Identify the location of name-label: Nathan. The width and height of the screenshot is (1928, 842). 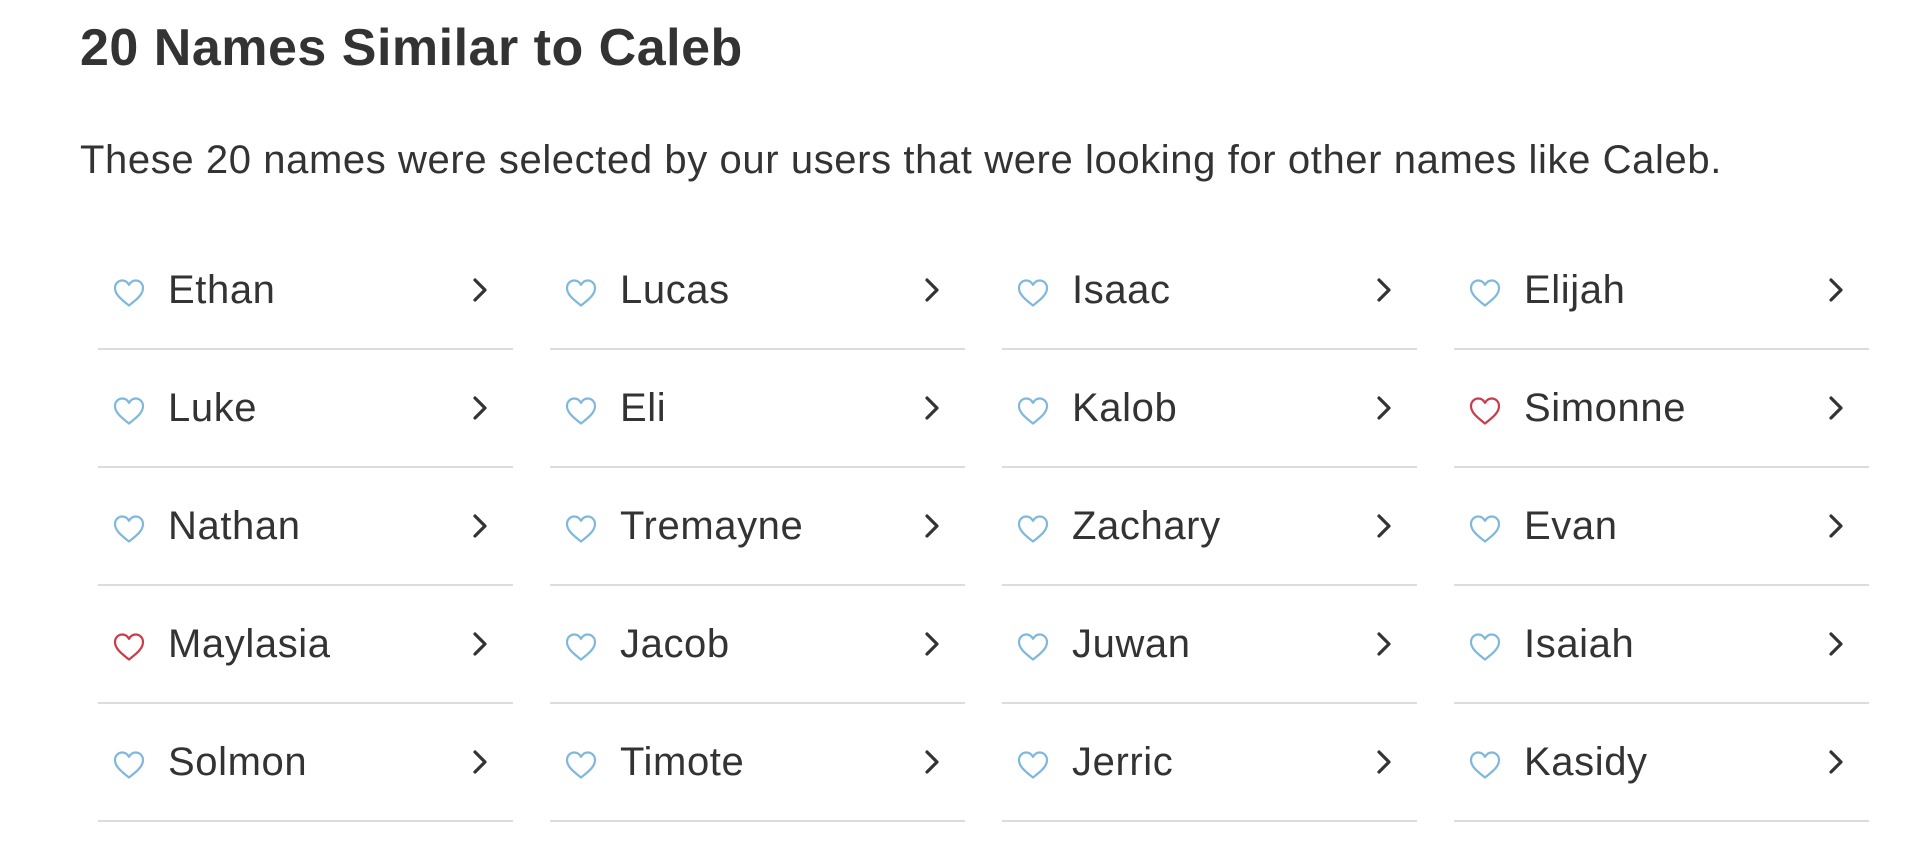
(234, 525).